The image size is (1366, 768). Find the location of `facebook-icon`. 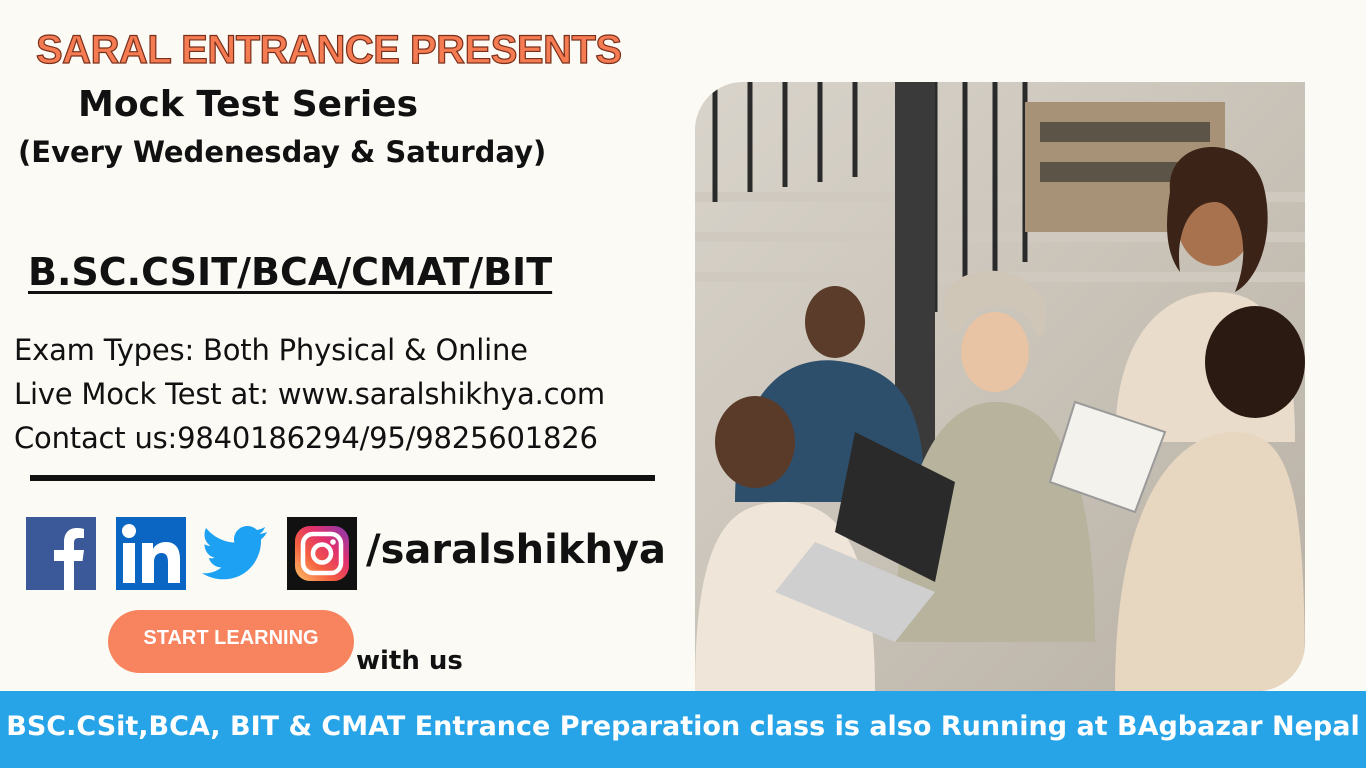

facebook-icon is located at coordinates (61, 553).